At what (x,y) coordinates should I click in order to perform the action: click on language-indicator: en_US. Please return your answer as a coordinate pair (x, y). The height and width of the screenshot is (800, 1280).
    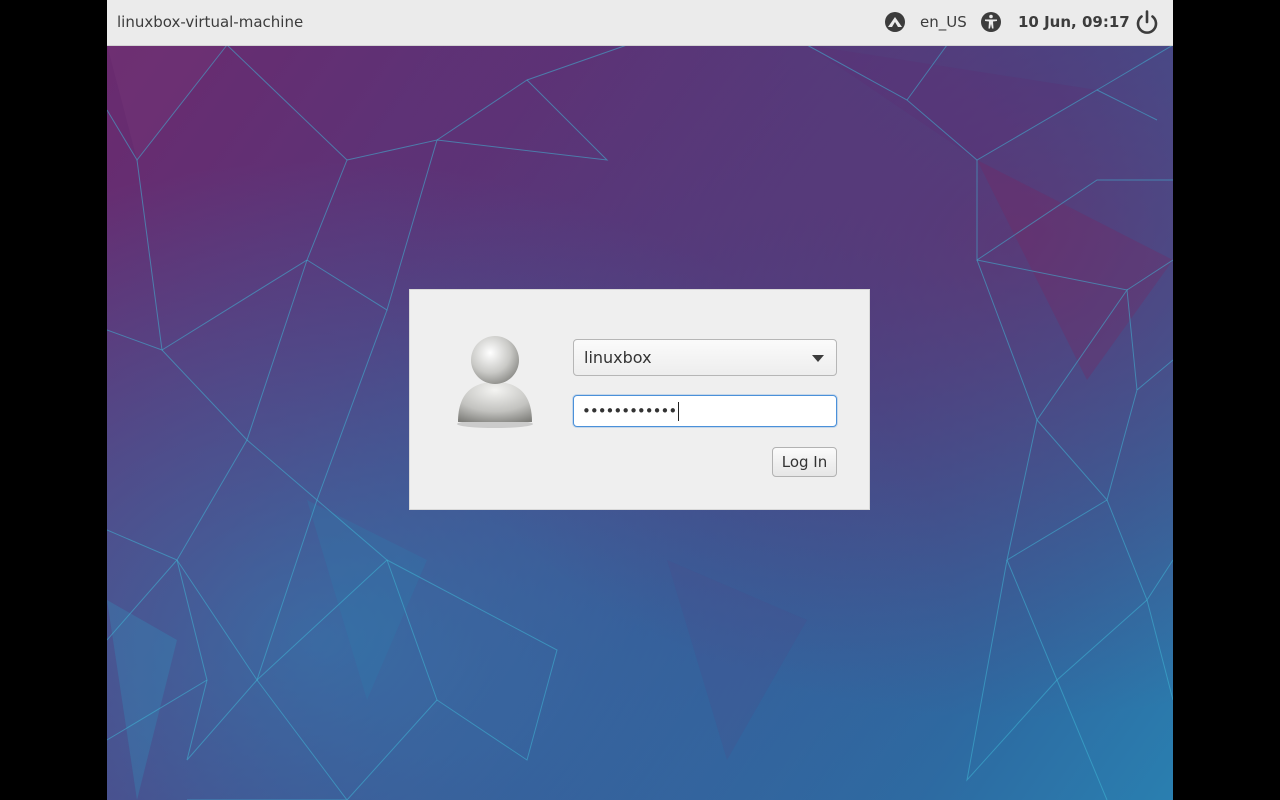
    Looking at the image, I should click on (943, 22).